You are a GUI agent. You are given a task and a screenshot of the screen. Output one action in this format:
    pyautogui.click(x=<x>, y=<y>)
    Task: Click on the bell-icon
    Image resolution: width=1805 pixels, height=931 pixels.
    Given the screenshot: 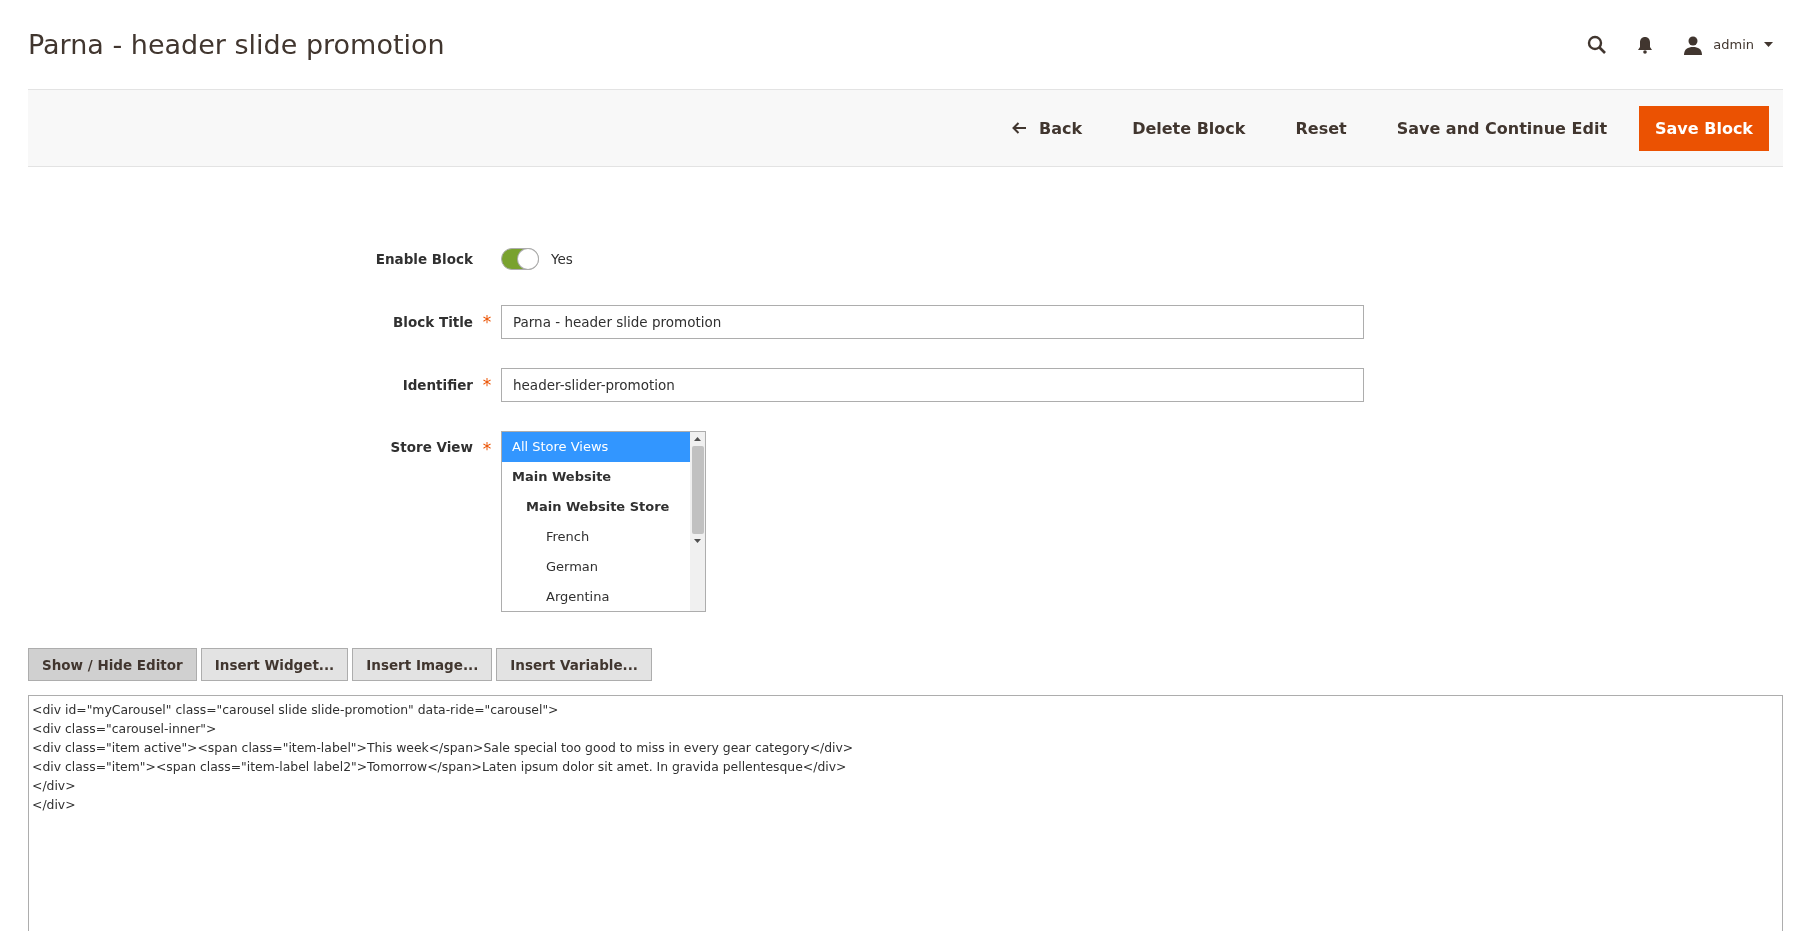 What is the action you would take?
    pyautogui.click(x=1645, y=44)
    